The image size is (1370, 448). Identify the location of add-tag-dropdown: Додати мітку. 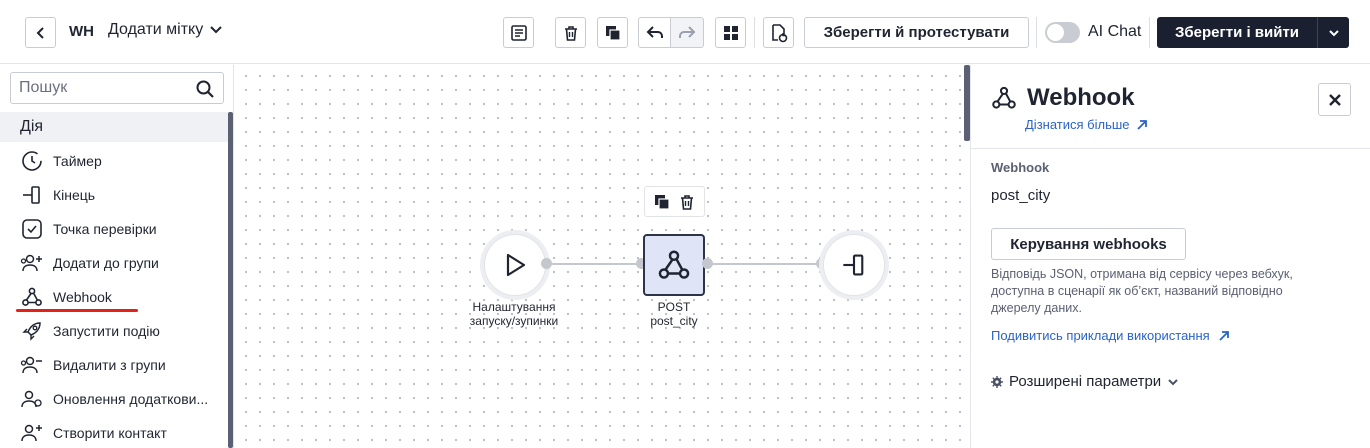
(165, 30).